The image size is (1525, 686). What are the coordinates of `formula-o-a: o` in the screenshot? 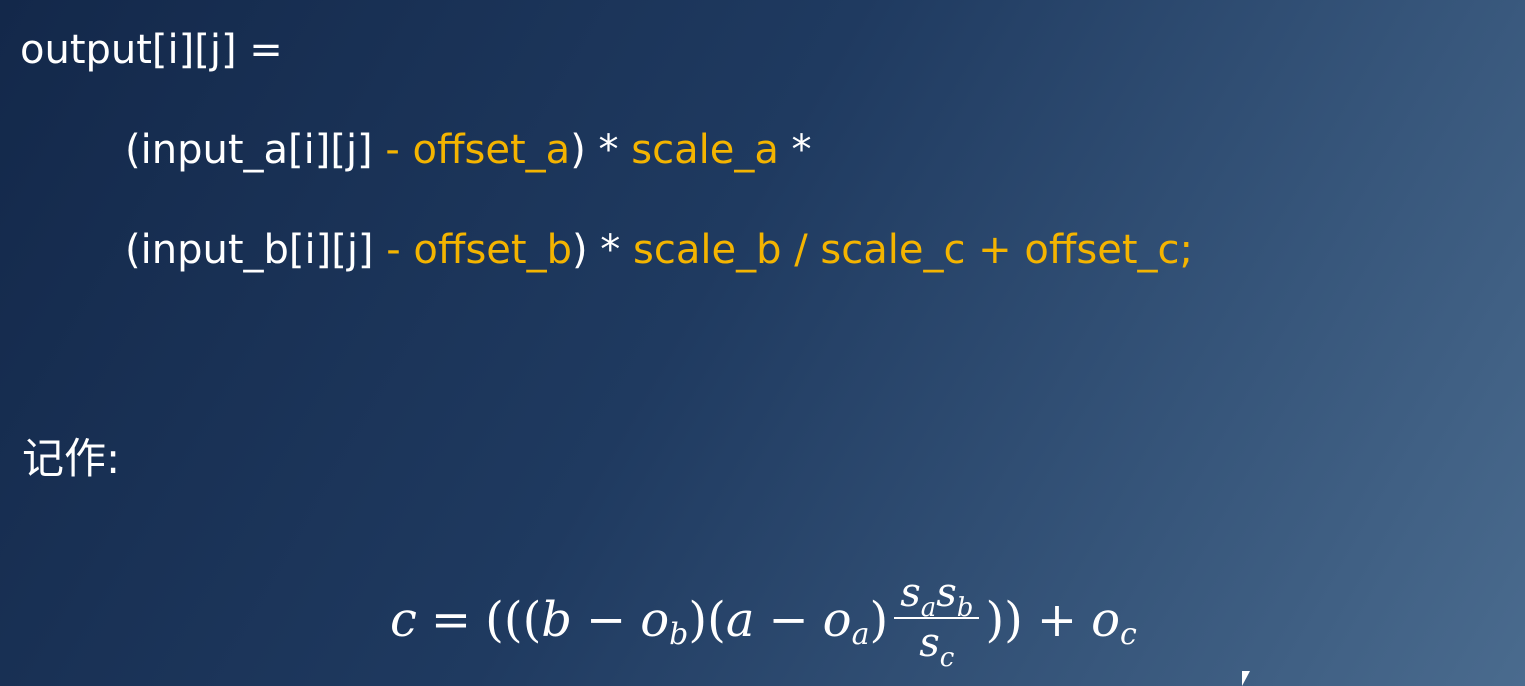 It's located at (837, 620).